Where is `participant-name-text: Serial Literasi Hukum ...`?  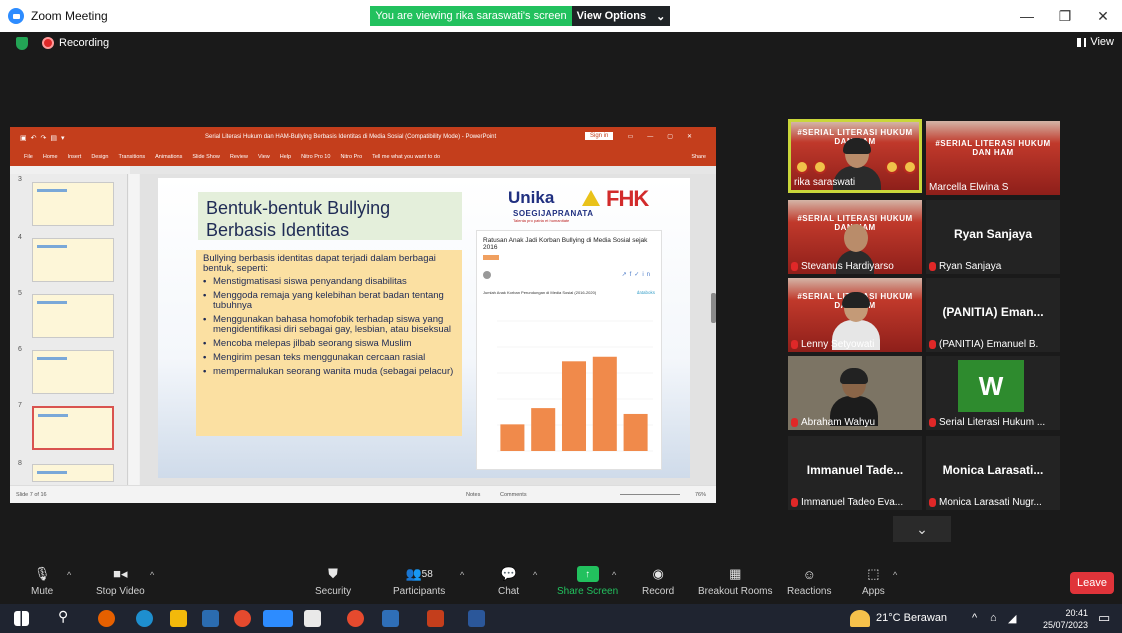
participant-name-text: Serial Literasi Hukum ... is located at coordinates (992, 422).